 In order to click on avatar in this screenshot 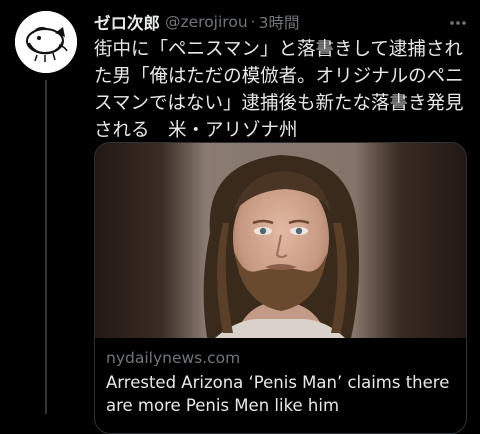, I will do `click(46, 42)`.